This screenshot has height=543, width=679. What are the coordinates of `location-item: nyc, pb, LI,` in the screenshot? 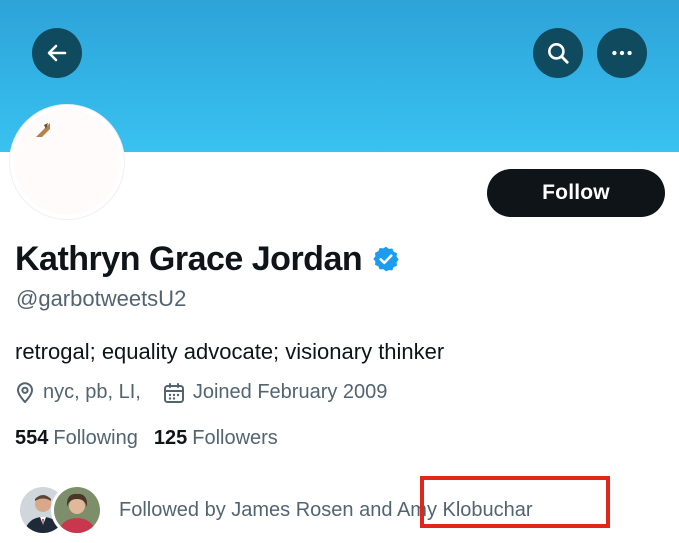 It's located at (78, 392).